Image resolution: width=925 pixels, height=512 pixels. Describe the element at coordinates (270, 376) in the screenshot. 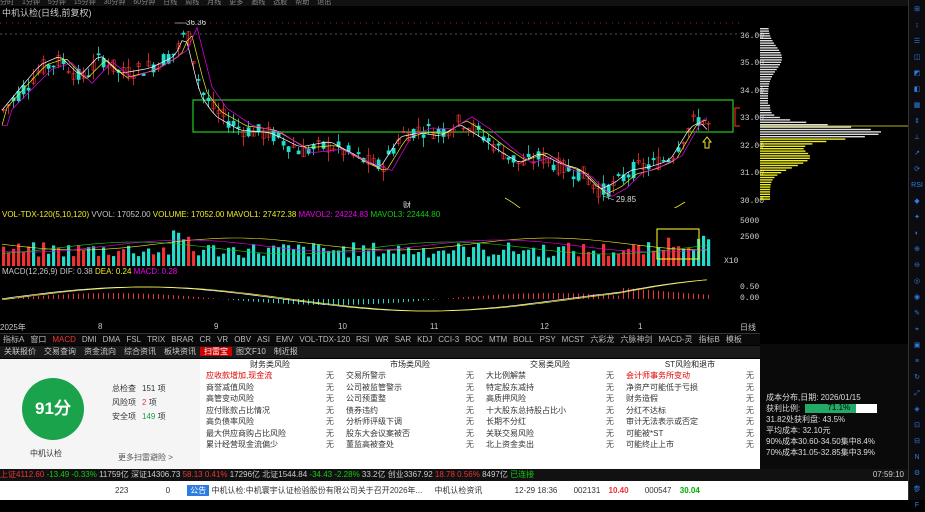

I see `risk-item: 应收款增加,现金流 无` at that location.